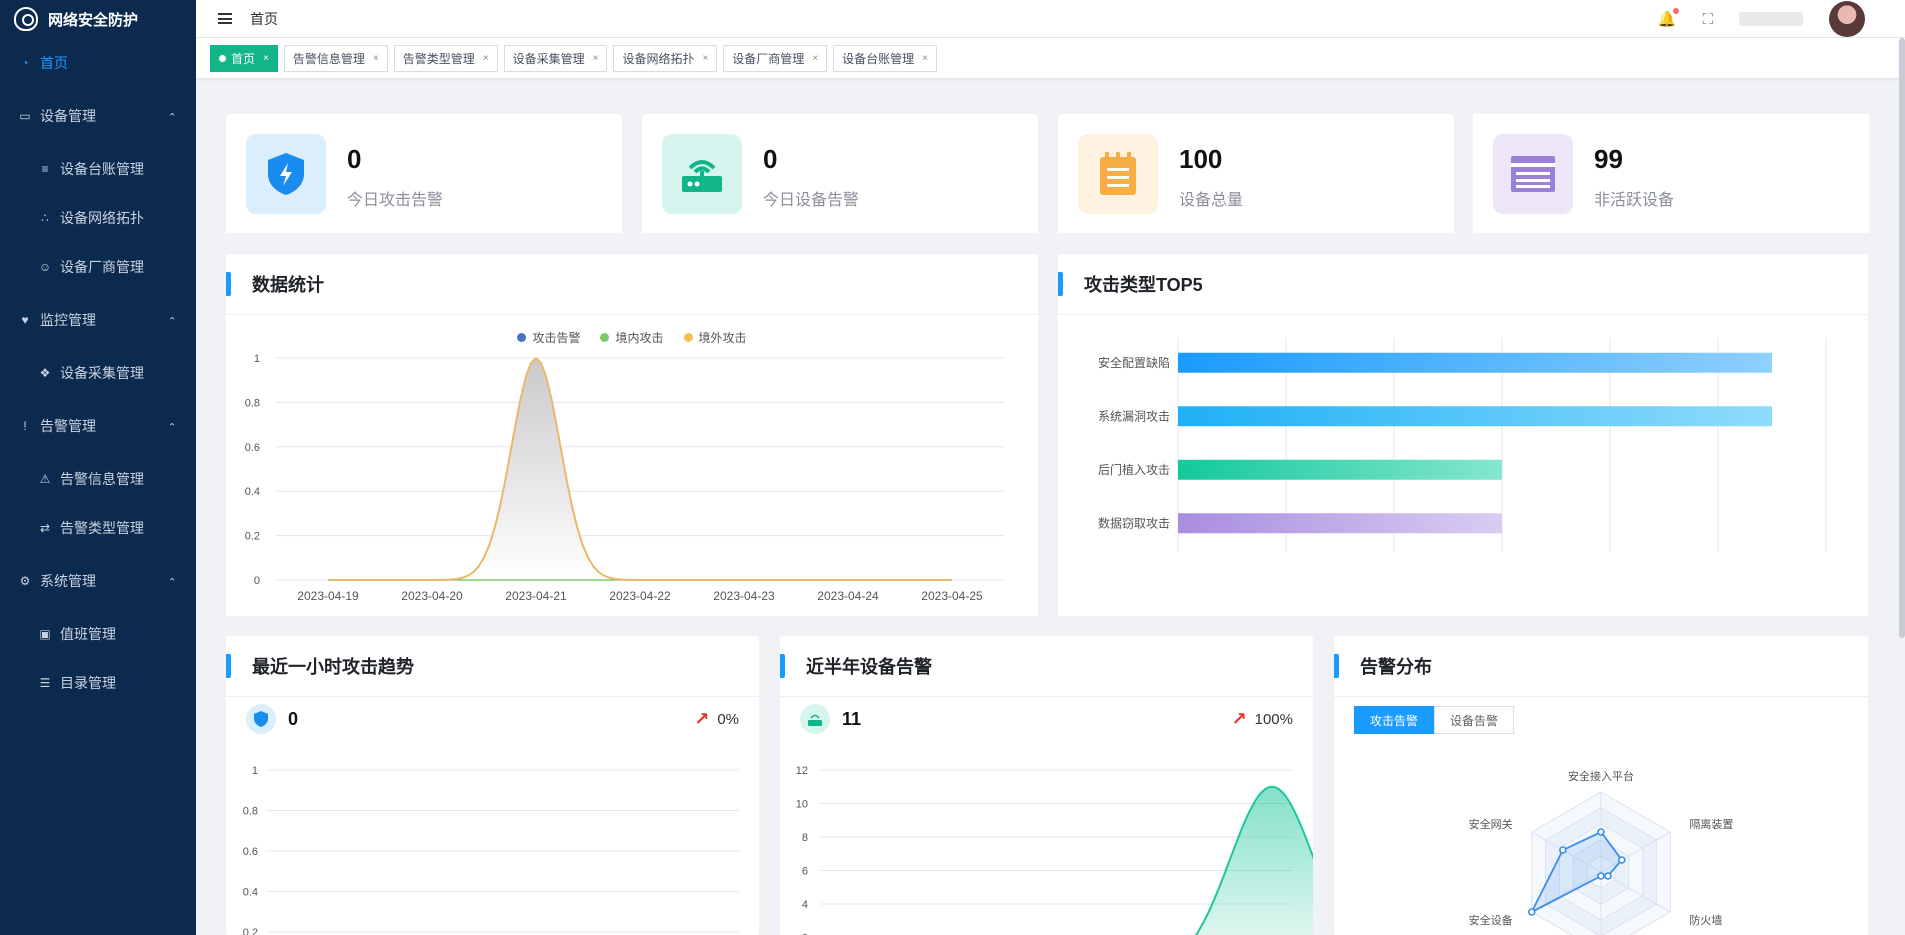 This screenshot has width=1905, height=935. What do you see at coordinates (491, 850) in the screenshot?
I see `hour-trend-chart: 1 0.8 0.6 0.4 0.2` at bounding box center [491, 850].